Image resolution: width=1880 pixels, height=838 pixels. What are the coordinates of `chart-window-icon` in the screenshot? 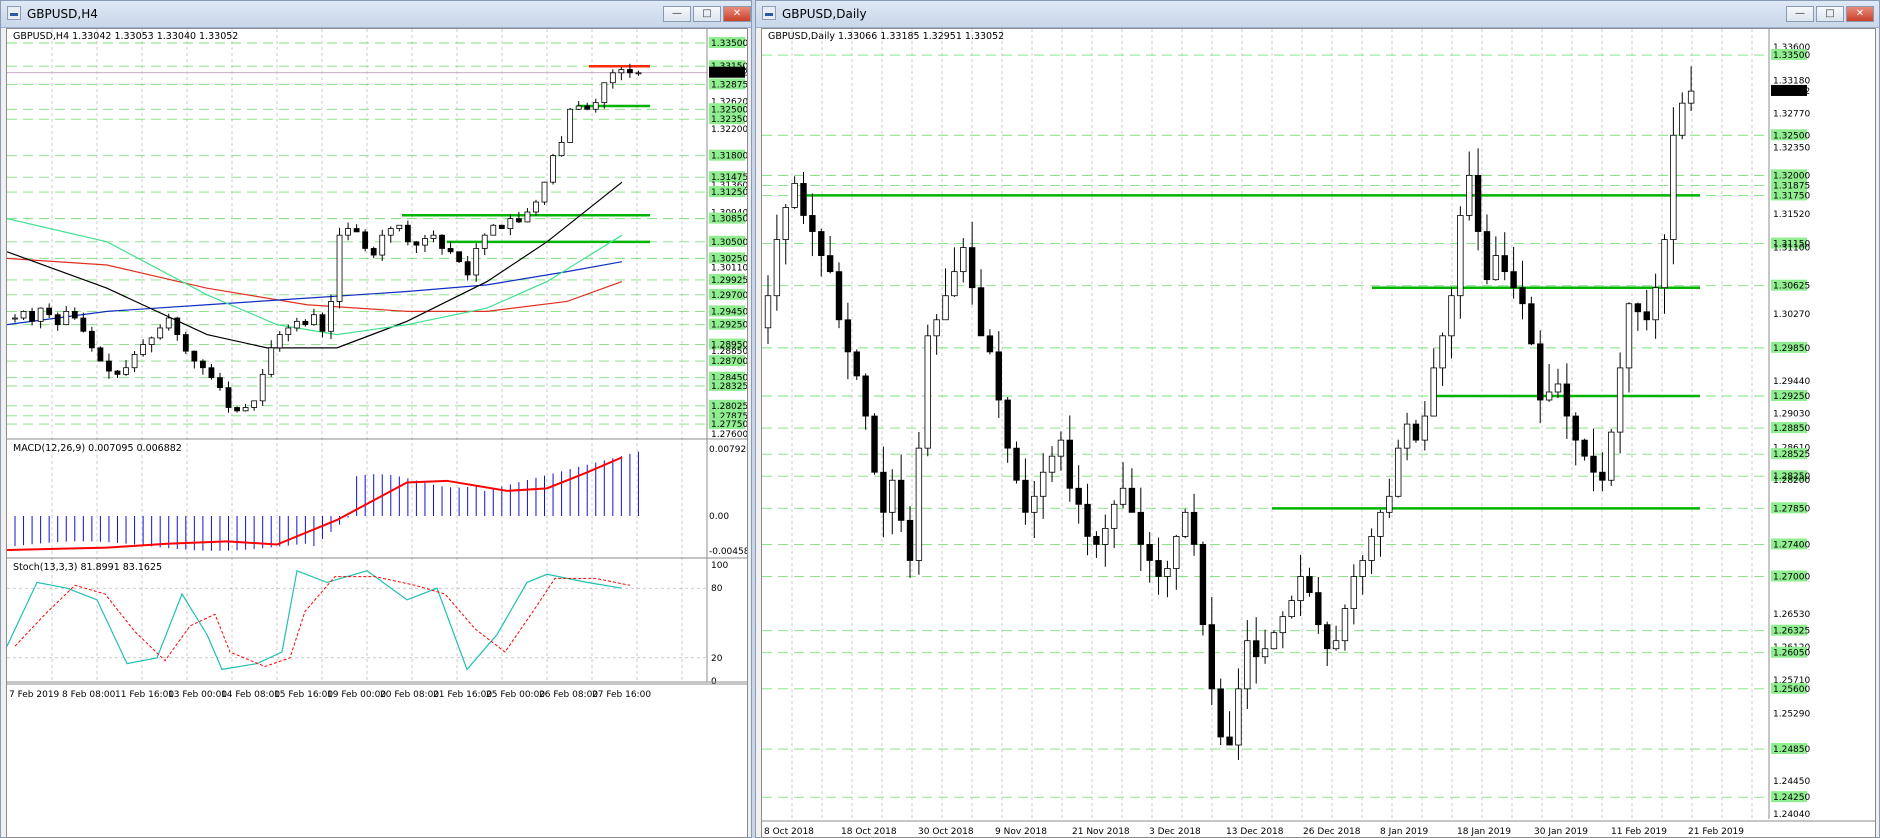 It's located at (14, 13).